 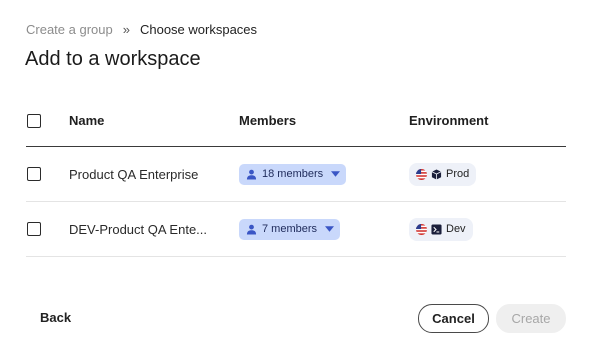 What do you see at coordinates (436, 174) in the screenshot?
I see `cube-icon` at bounding box center [436, 174].